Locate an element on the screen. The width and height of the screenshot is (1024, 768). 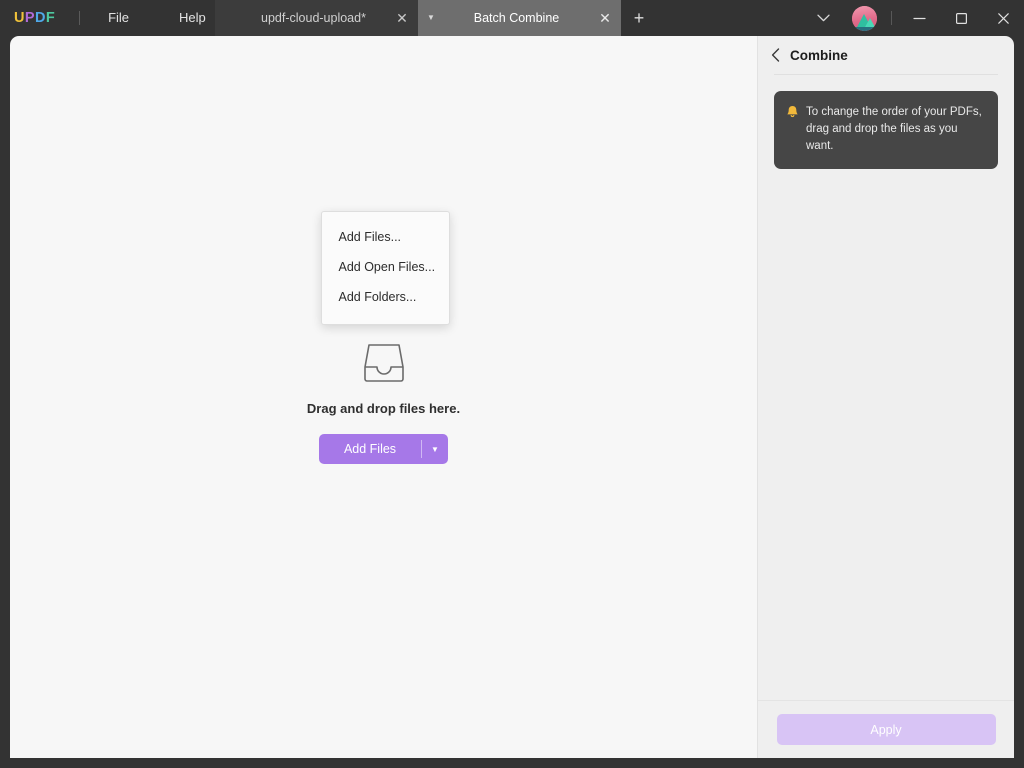
avatar-image is located at coordinates (864, 18).